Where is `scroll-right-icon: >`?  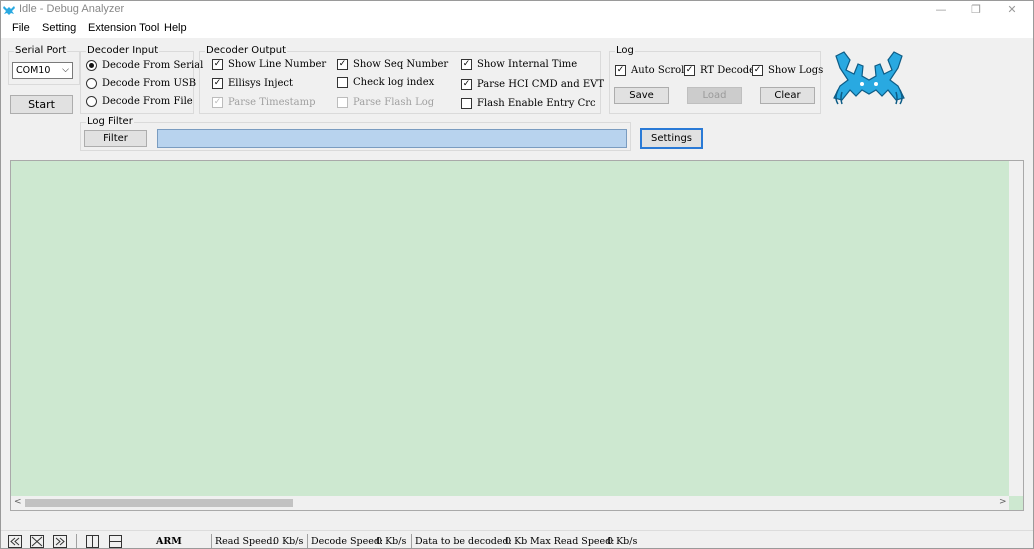 scroll-right-icon: > is located at coordinates (1003, 502).